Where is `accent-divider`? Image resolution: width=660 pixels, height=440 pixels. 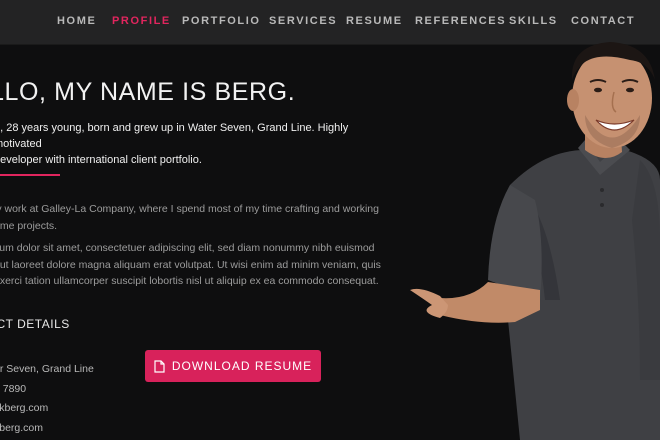
accent-divider is located at coordinates (30, 175).